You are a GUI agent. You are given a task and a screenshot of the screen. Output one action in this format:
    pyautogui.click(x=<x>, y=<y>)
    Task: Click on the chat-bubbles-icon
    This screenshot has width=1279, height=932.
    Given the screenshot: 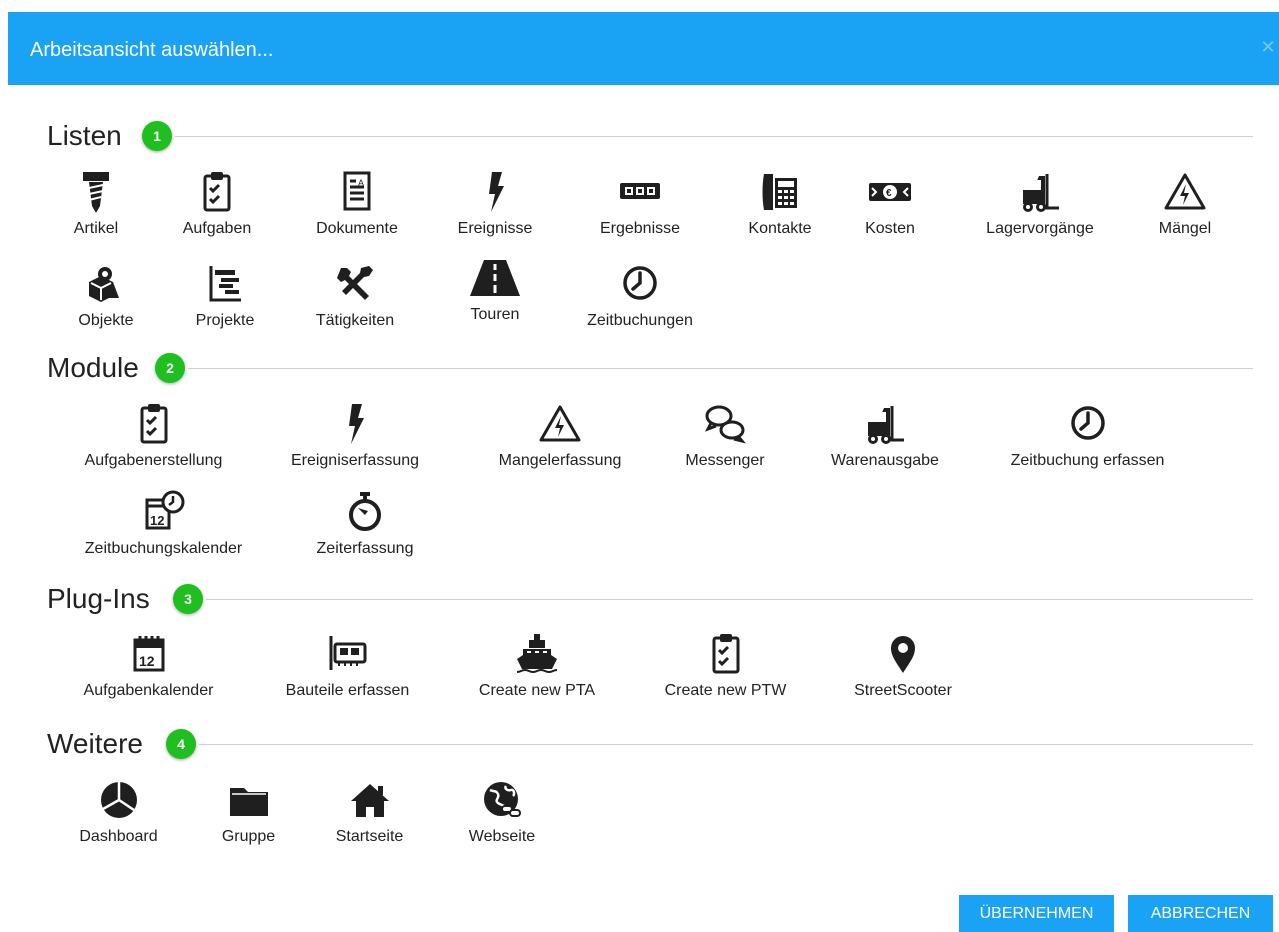 What is the action you would take?
    pyautogui.click(x=725, y=424)
    